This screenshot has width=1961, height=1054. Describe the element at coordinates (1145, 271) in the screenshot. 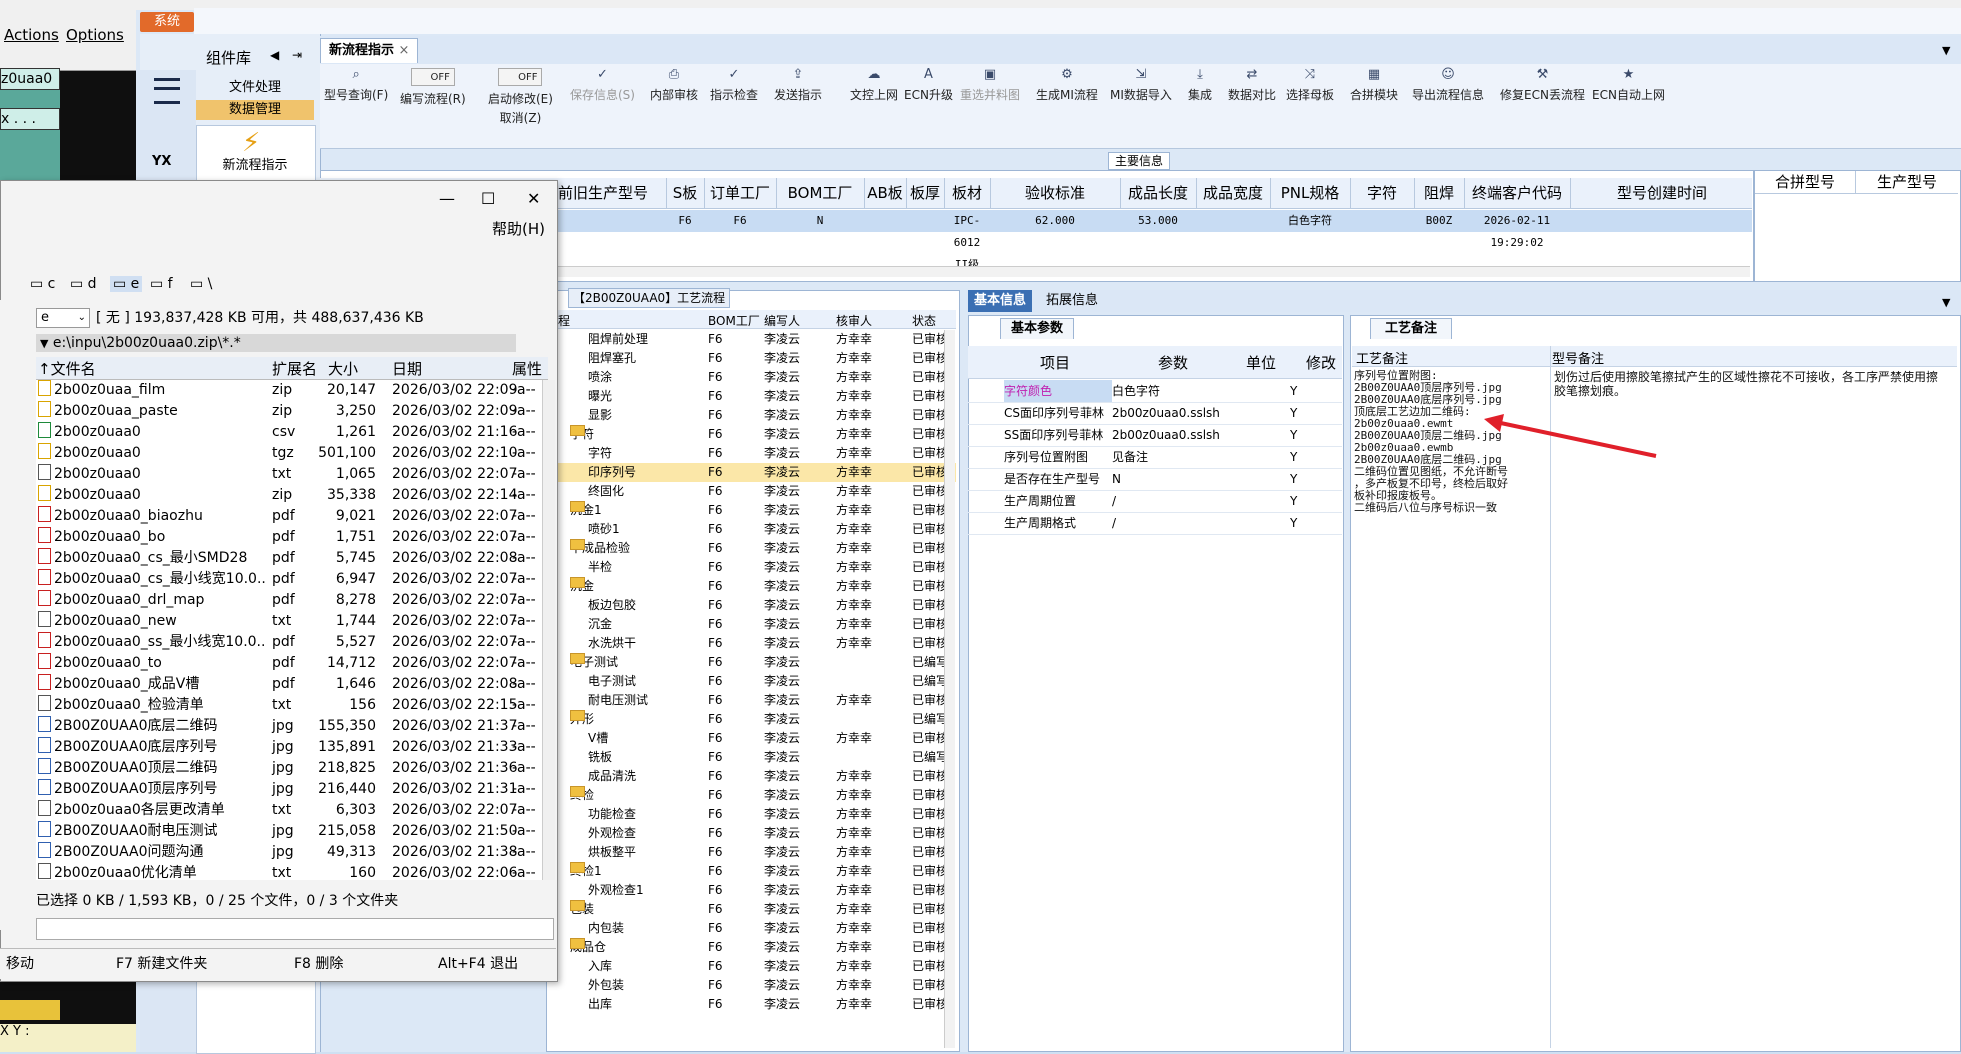

I see `main-info-hscrollbar` at that location.